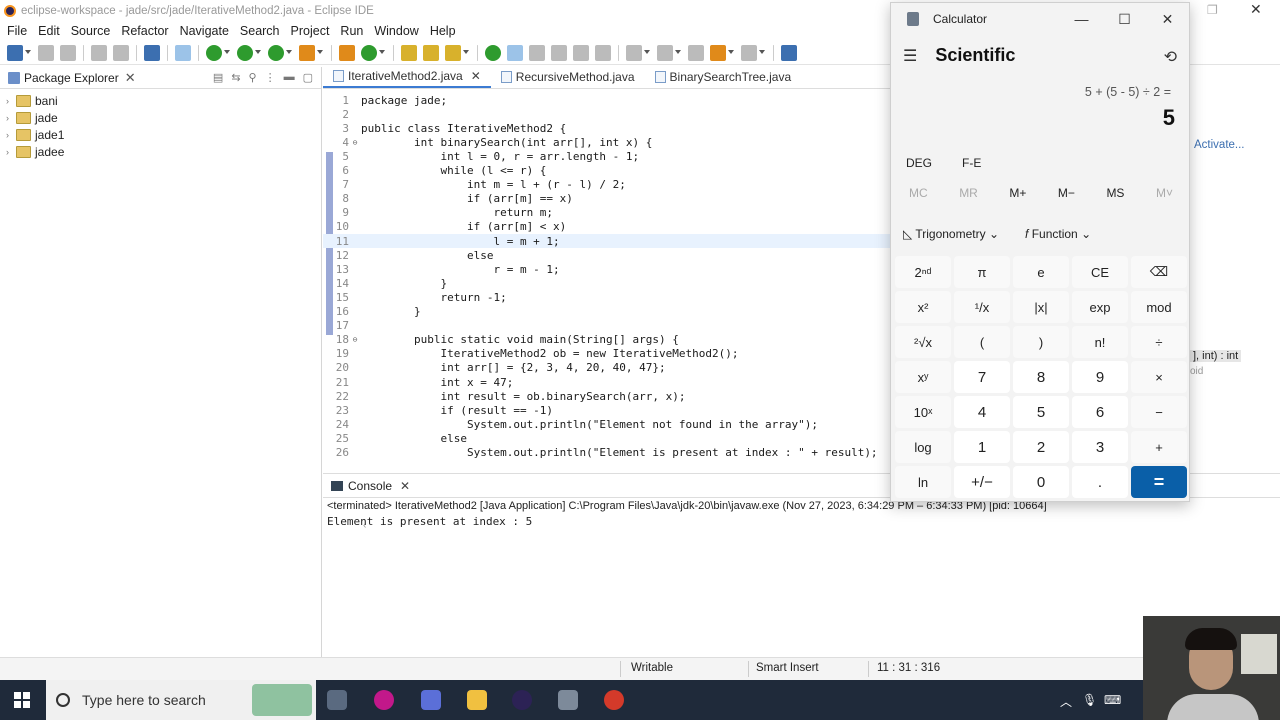  Describe the element at coordinates (1164, 193) in the screenshot. I see `memory-button: M˅` at that location.